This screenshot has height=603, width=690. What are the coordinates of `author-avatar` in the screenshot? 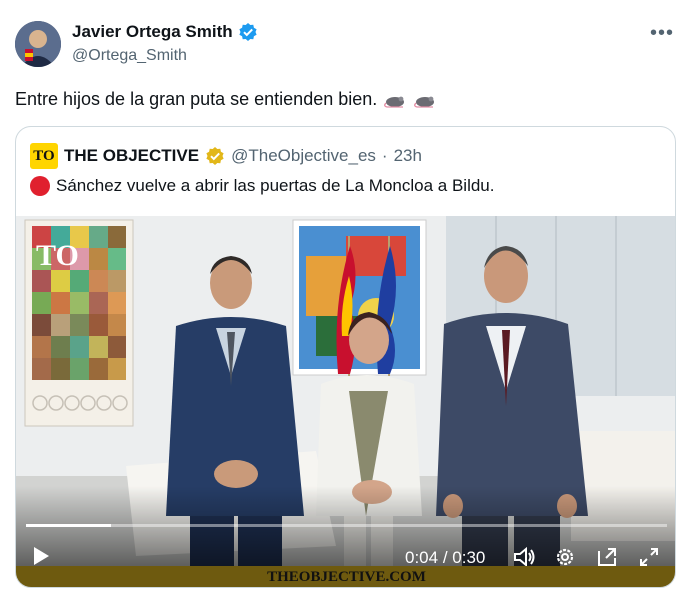 It's located at (38, 44).